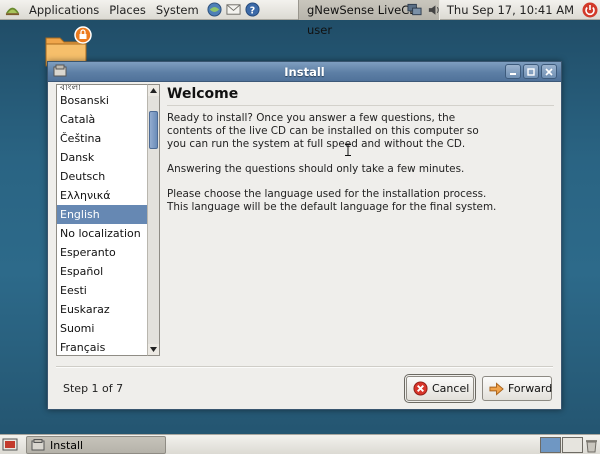  What do you see at coordinates (67, 445) in the screenshot?
I see `task-label: Install` at bounding box center [67, 445].